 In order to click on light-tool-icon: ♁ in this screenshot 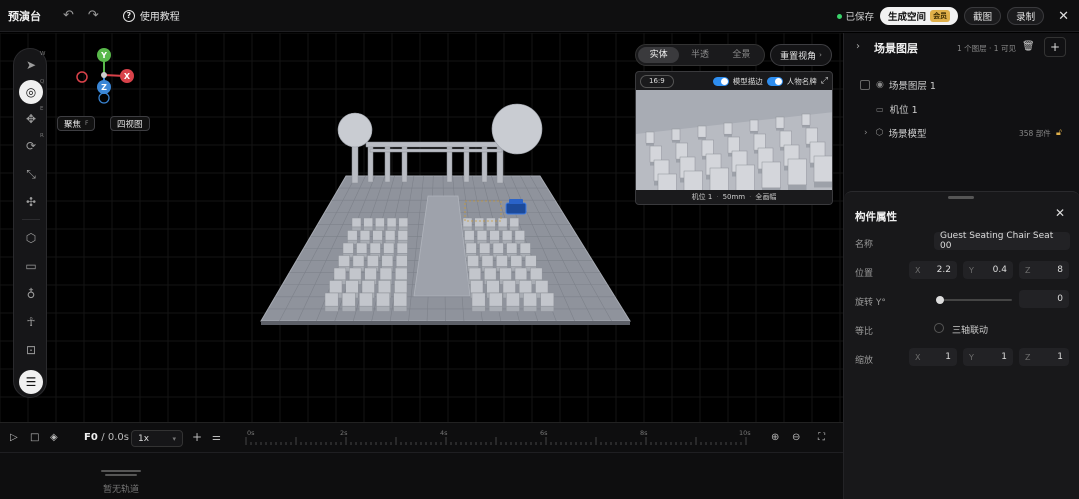, I will do `click(31, 294)`.